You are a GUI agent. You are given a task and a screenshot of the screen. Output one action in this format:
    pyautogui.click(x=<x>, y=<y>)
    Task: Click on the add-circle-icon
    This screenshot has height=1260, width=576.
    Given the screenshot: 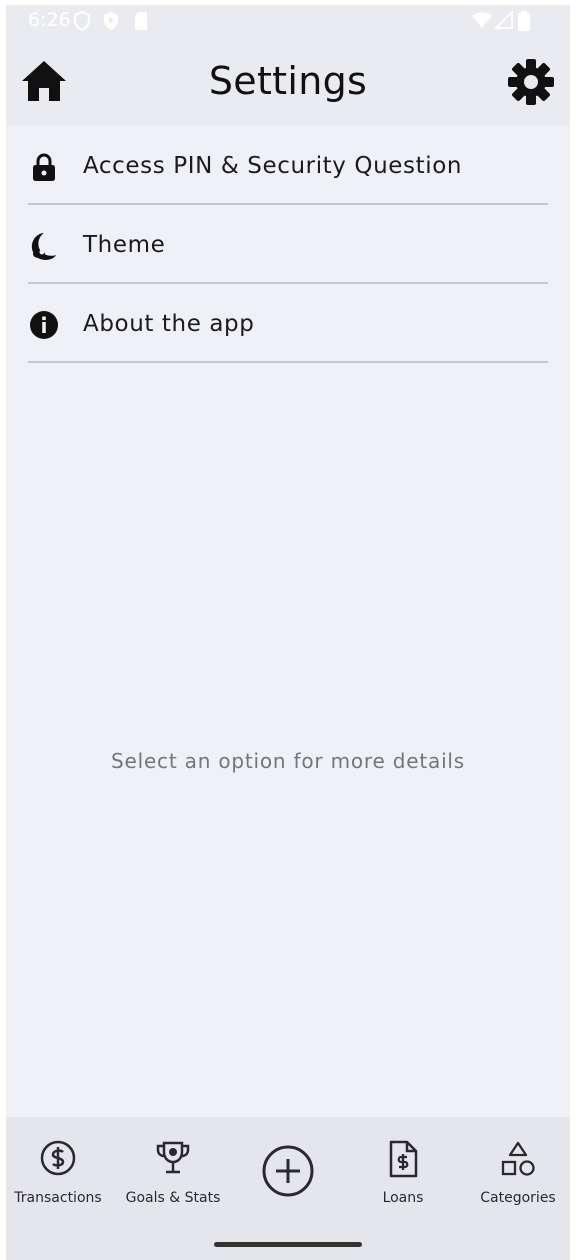 What is the action you would take?
    pyautogui.click(x=288, y=1171)
    